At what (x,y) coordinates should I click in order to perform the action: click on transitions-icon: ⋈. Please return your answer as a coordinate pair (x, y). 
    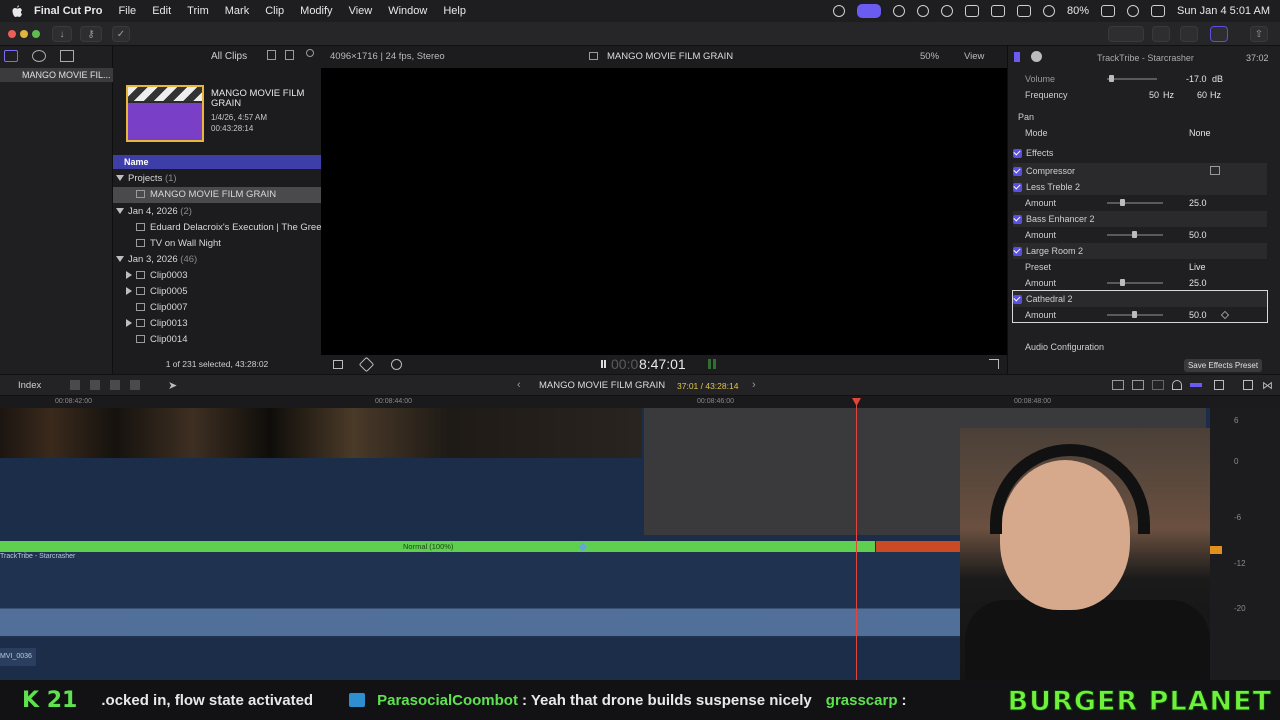
    Looking at the image, I should click on (1267, 385).